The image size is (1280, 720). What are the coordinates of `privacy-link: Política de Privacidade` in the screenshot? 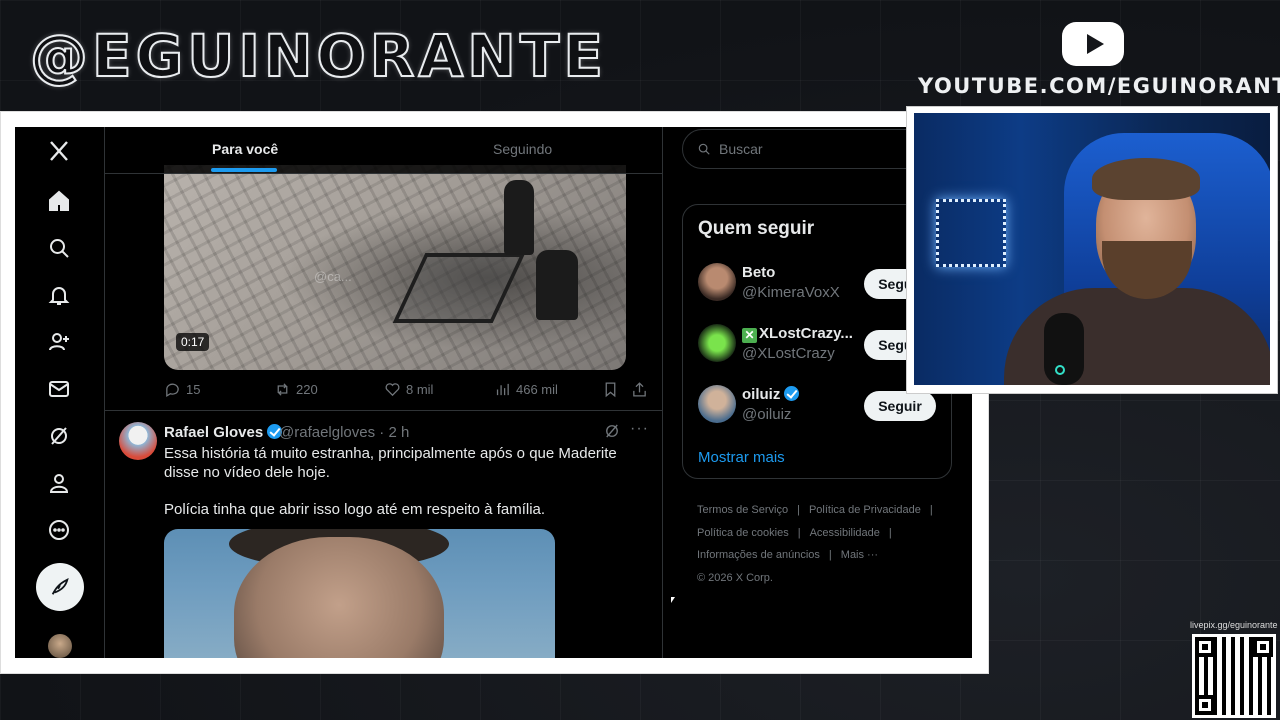 It's located at (865, 510).